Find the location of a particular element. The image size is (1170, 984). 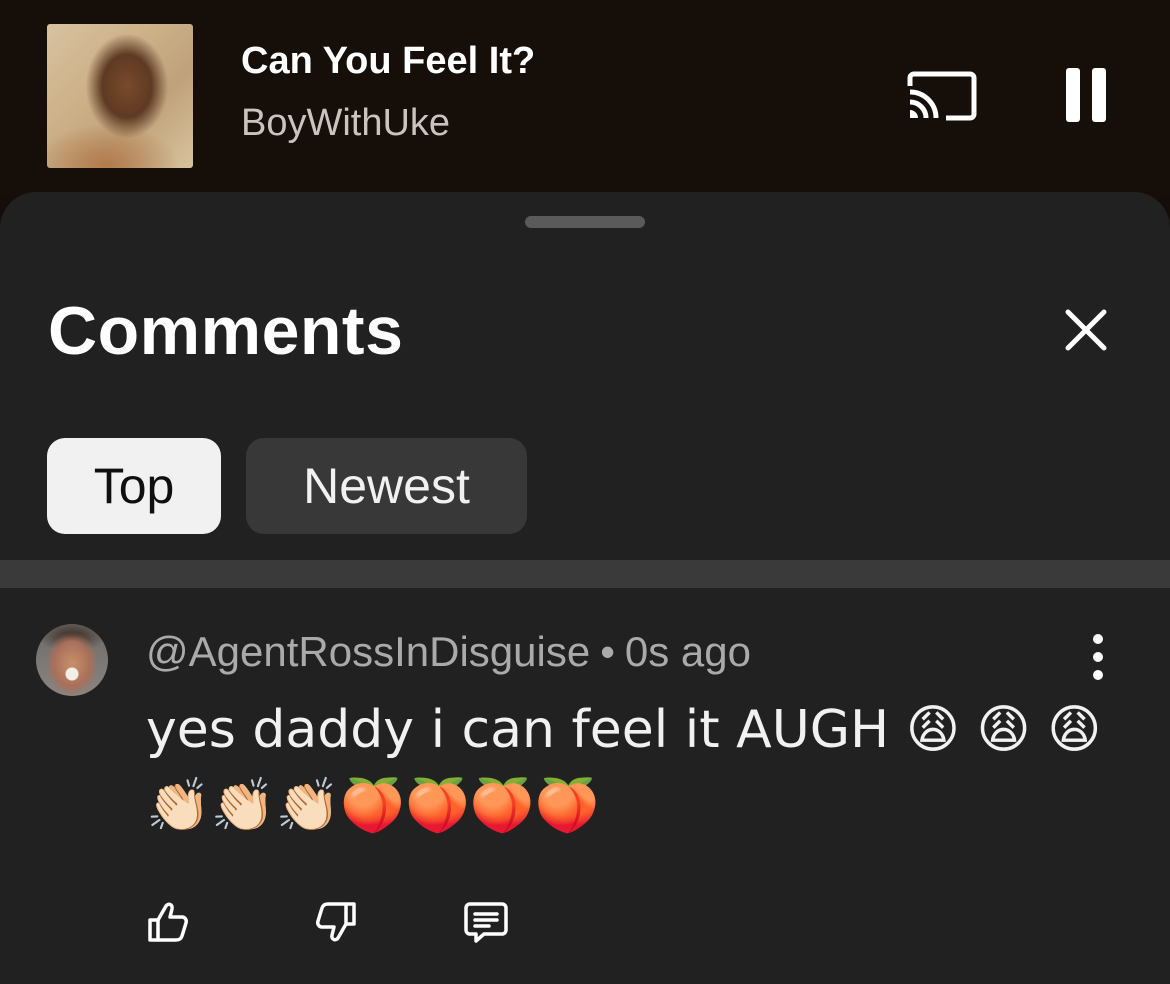

close-button is located at coordinates (1086, 330).